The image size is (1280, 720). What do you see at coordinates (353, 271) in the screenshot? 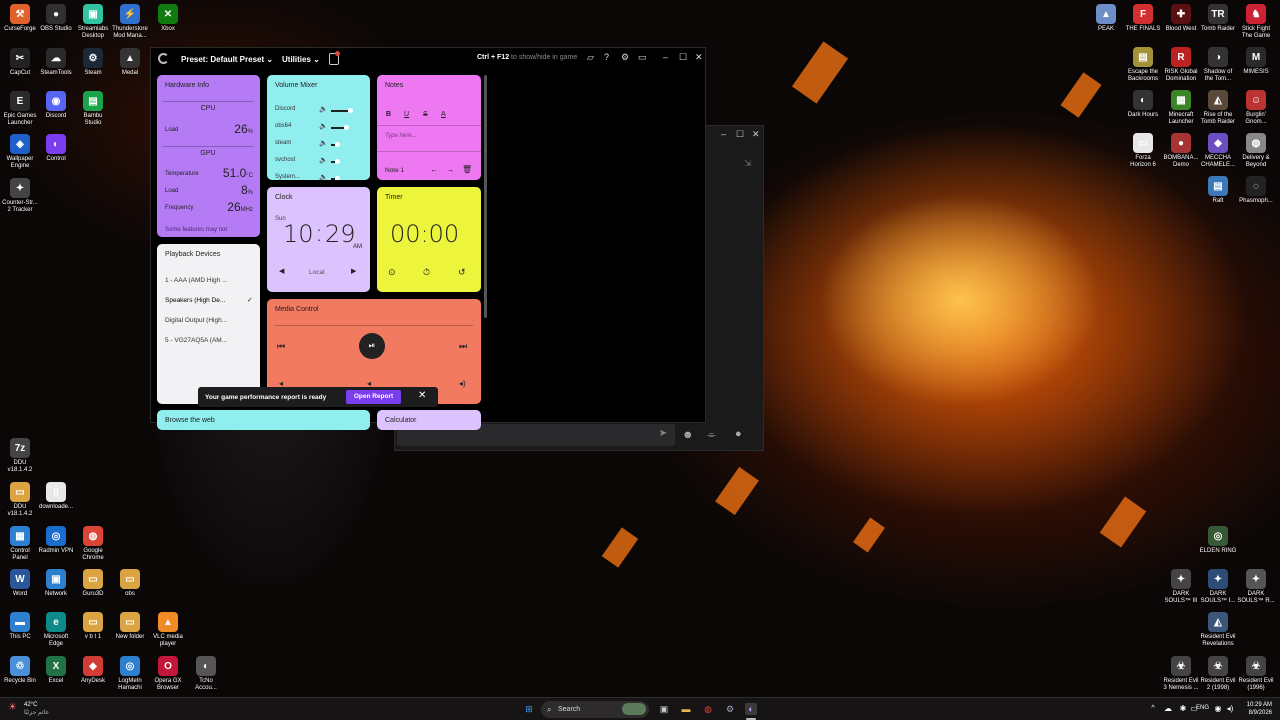
I see `next-zone-icon: ▶` at bounding box center [353, 271].